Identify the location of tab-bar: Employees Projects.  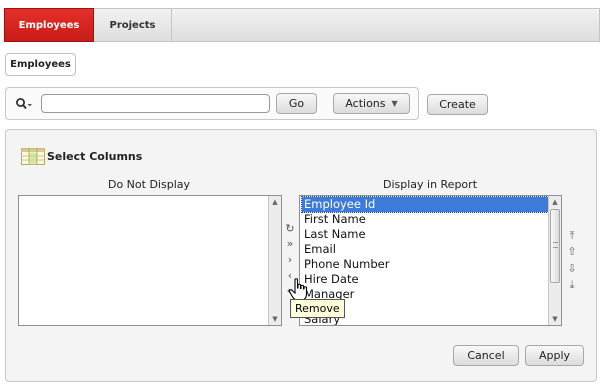
(302, 25).